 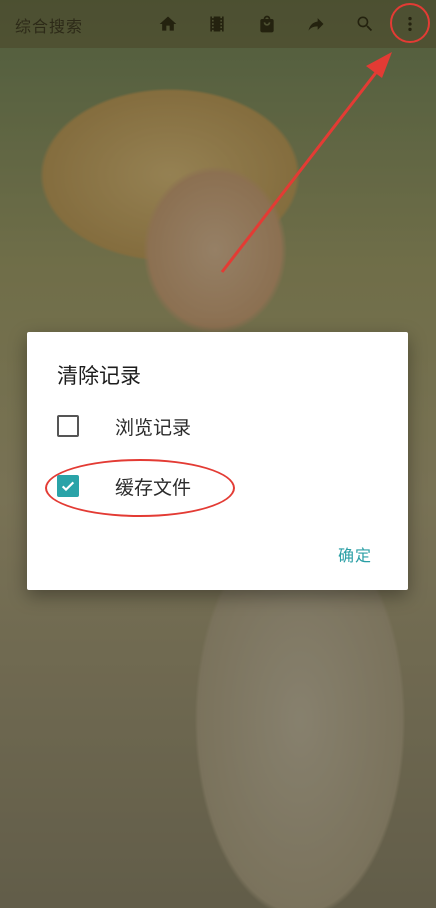 I want to click on option-browsing-history: 浏览记录, so click(x=217, y=426).